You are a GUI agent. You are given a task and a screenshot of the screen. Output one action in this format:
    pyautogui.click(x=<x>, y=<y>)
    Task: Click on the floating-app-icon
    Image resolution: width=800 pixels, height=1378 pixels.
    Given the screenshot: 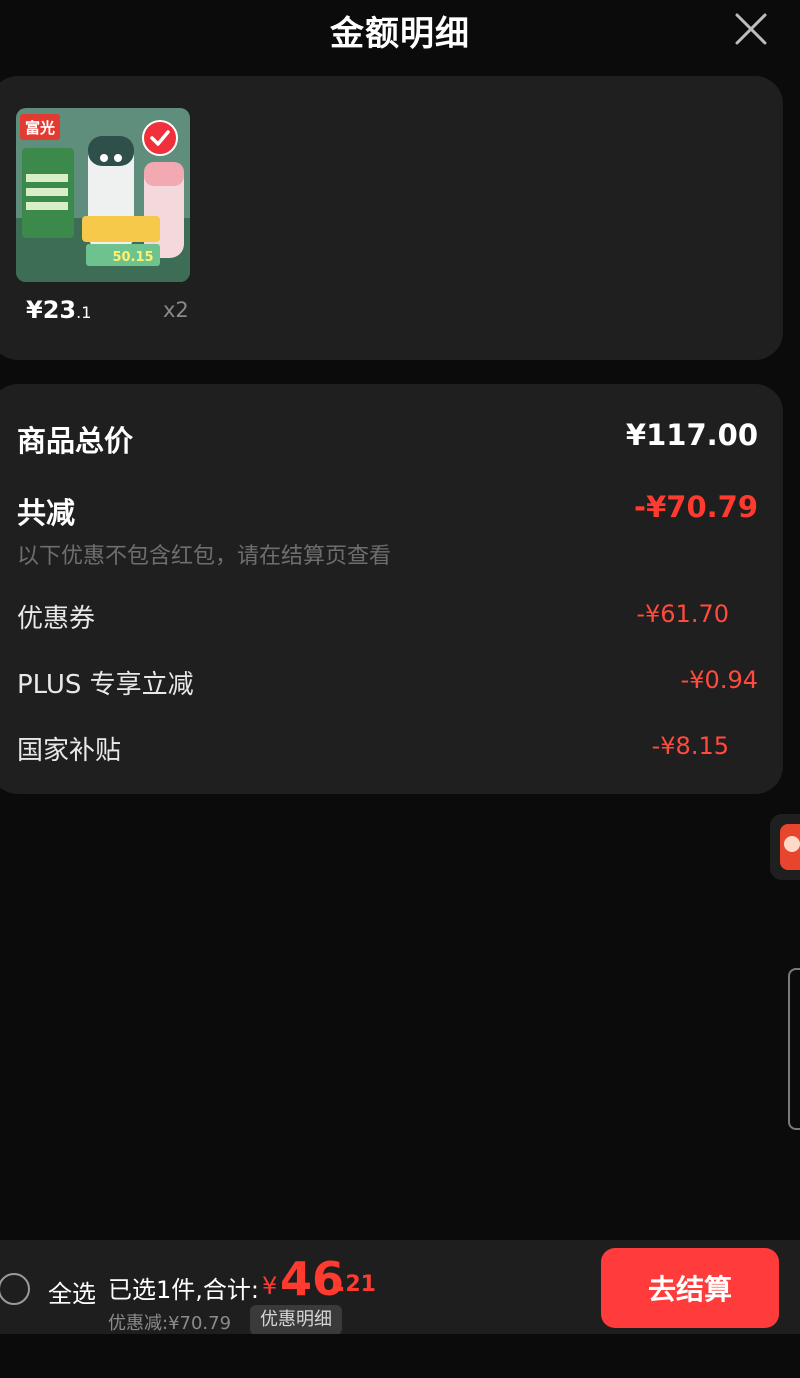 What is the action you would take?
    pyautogui.click(x=785, y=847)
    